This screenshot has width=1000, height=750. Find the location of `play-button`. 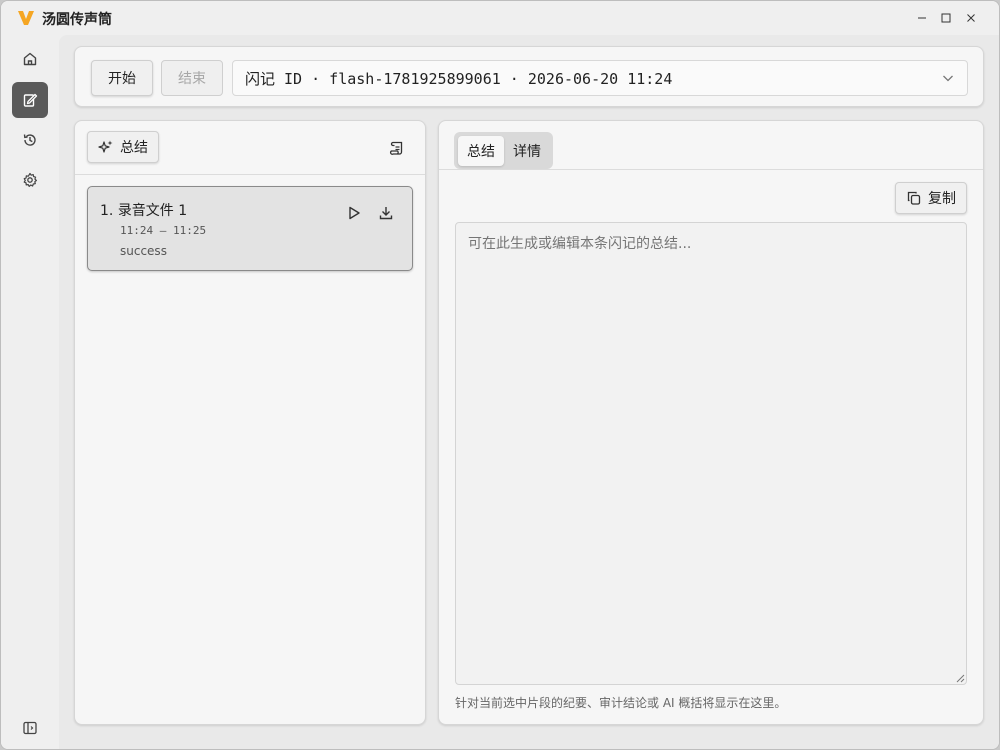

play-button is located at coordinates (354, 213).